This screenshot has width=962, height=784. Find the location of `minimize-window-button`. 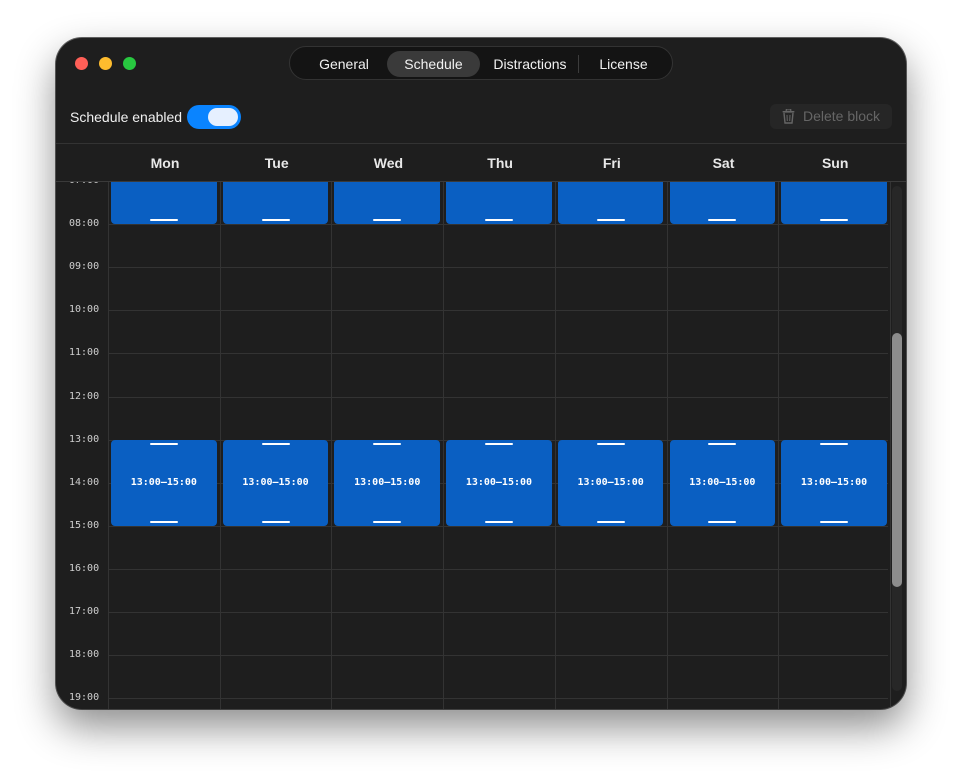

minimize-window-button is located at coordinates (105, 63).